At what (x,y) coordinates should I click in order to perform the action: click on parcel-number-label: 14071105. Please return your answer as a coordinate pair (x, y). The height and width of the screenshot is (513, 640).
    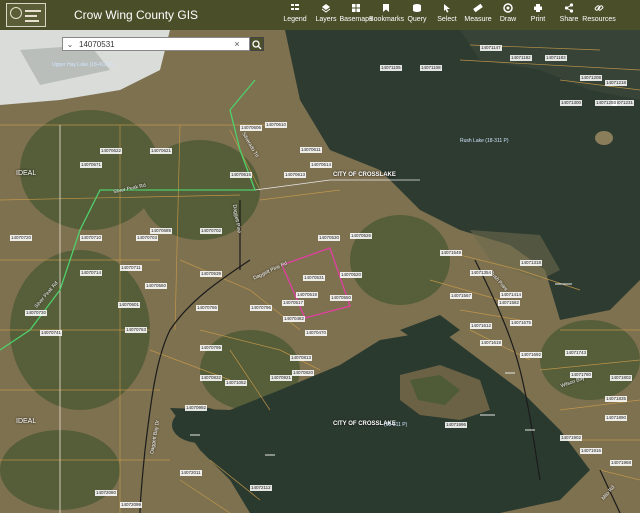
    Looking at the image, I should click on (391, 68).